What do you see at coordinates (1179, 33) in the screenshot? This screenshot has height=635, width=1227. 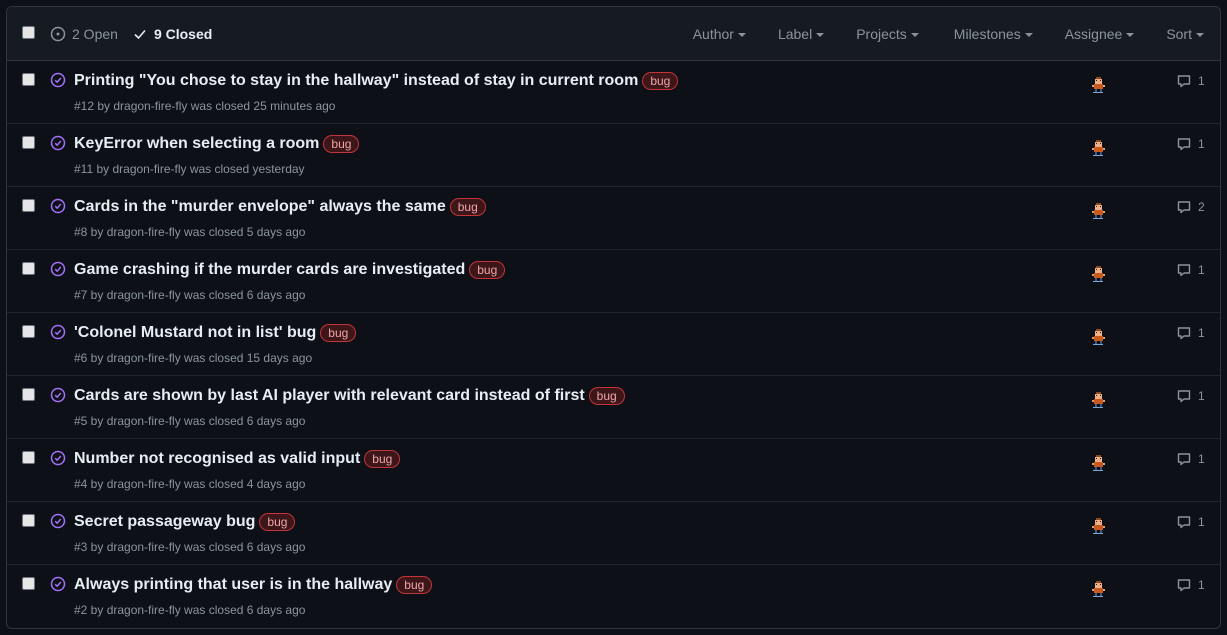 I see `sort-filter-label: Sort` at bounding box center [1179, 33].